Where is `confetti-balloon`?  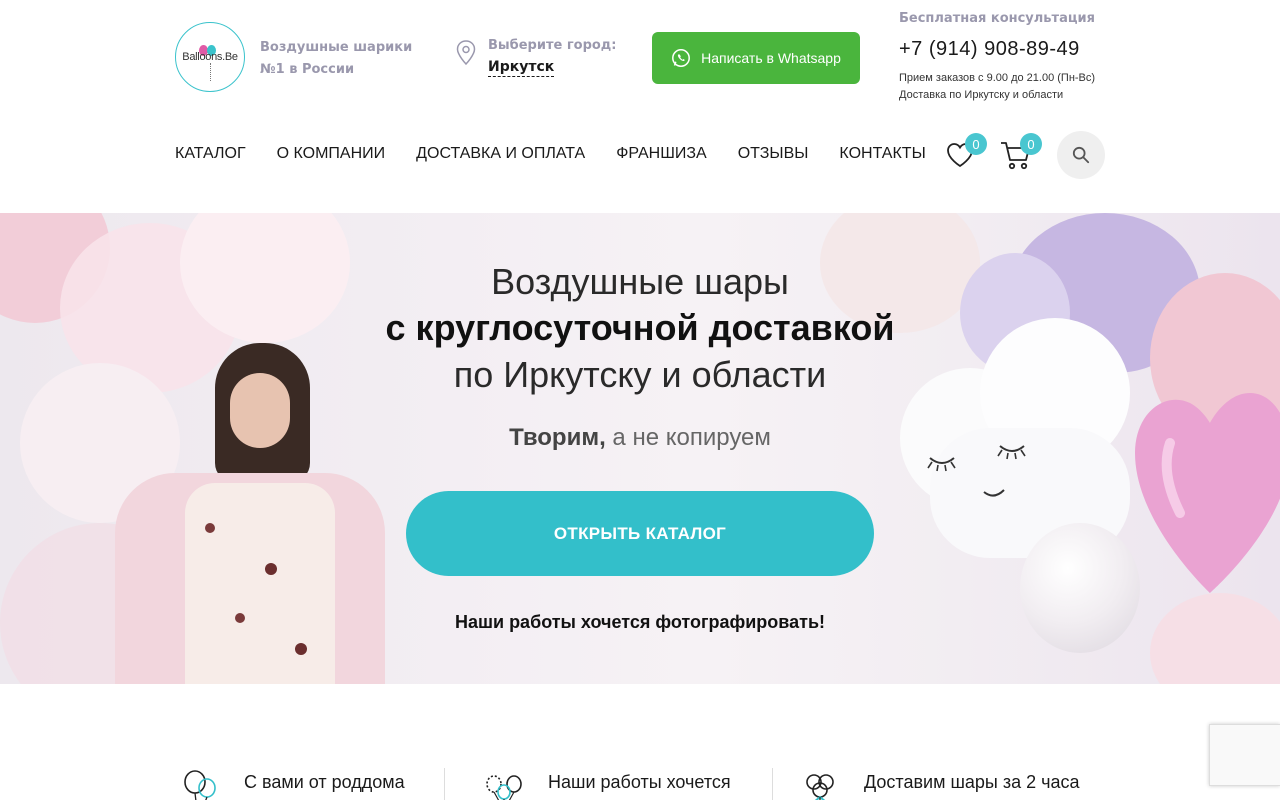 confetti-balloon is located at coordinates (1080, 588).